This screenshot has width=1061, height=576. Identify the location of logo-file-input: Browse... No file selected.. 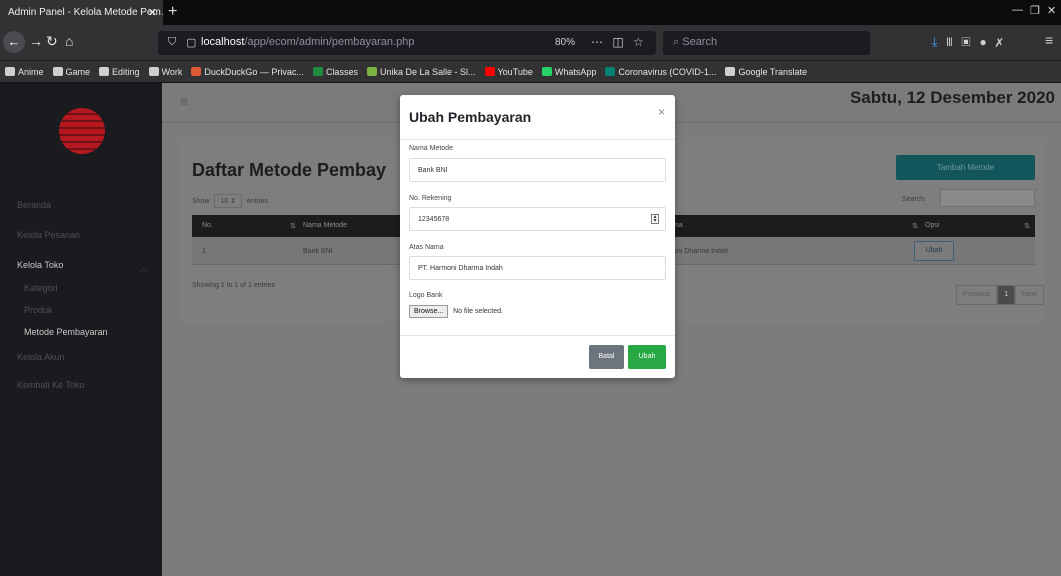
(456, 311).